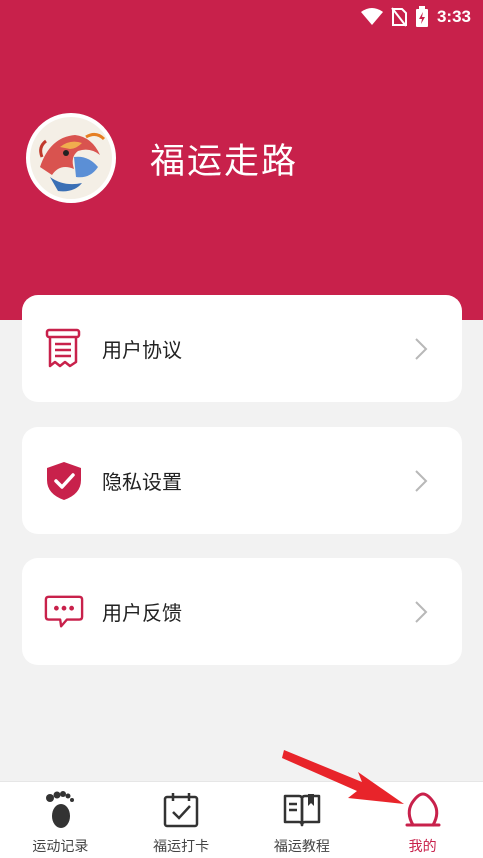  I want to click on tab-label: 福运打卡, so click(181, 847).